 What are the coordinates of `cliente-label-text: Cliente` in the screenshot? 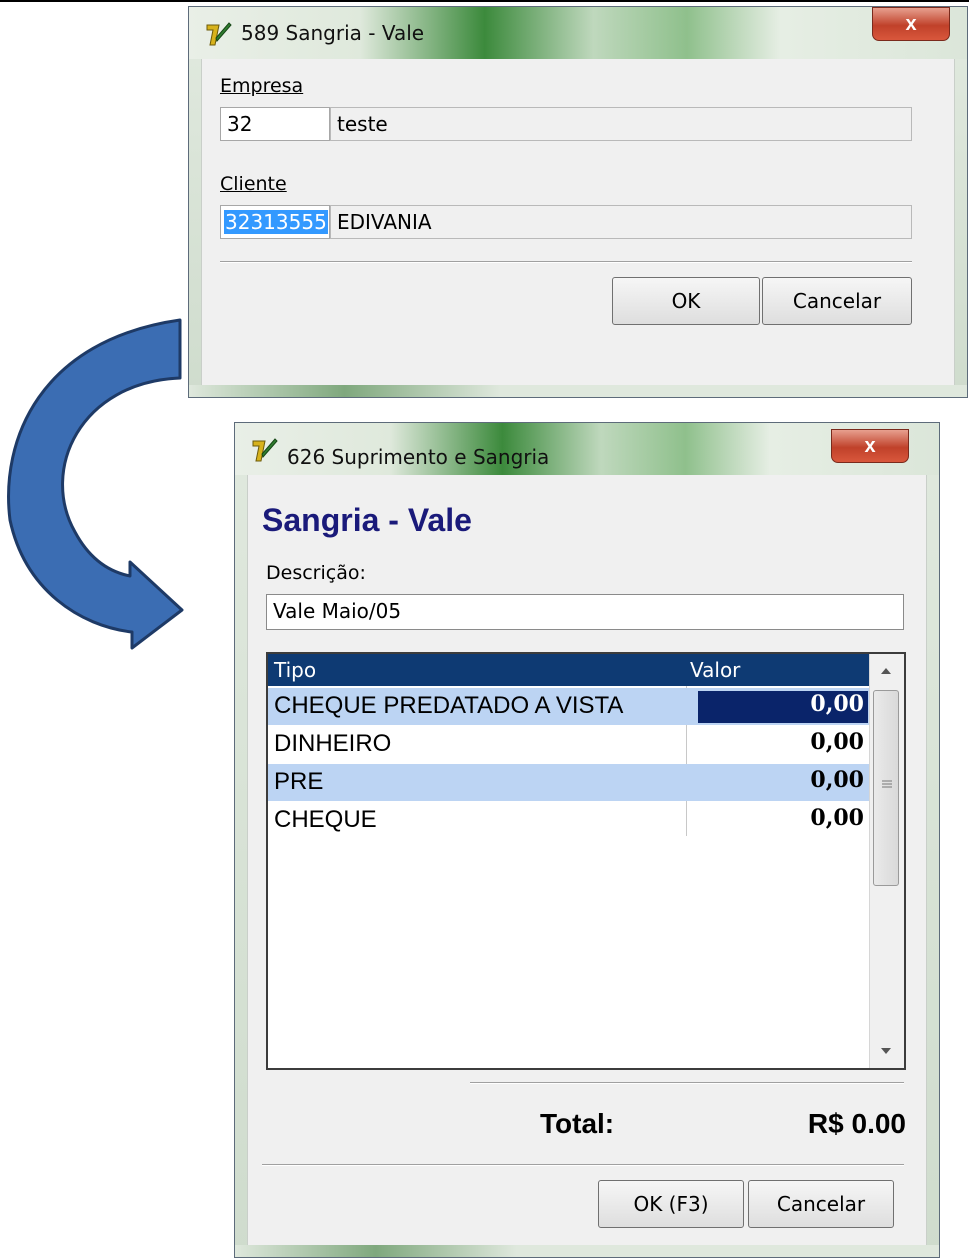 It's located at (253, 184).